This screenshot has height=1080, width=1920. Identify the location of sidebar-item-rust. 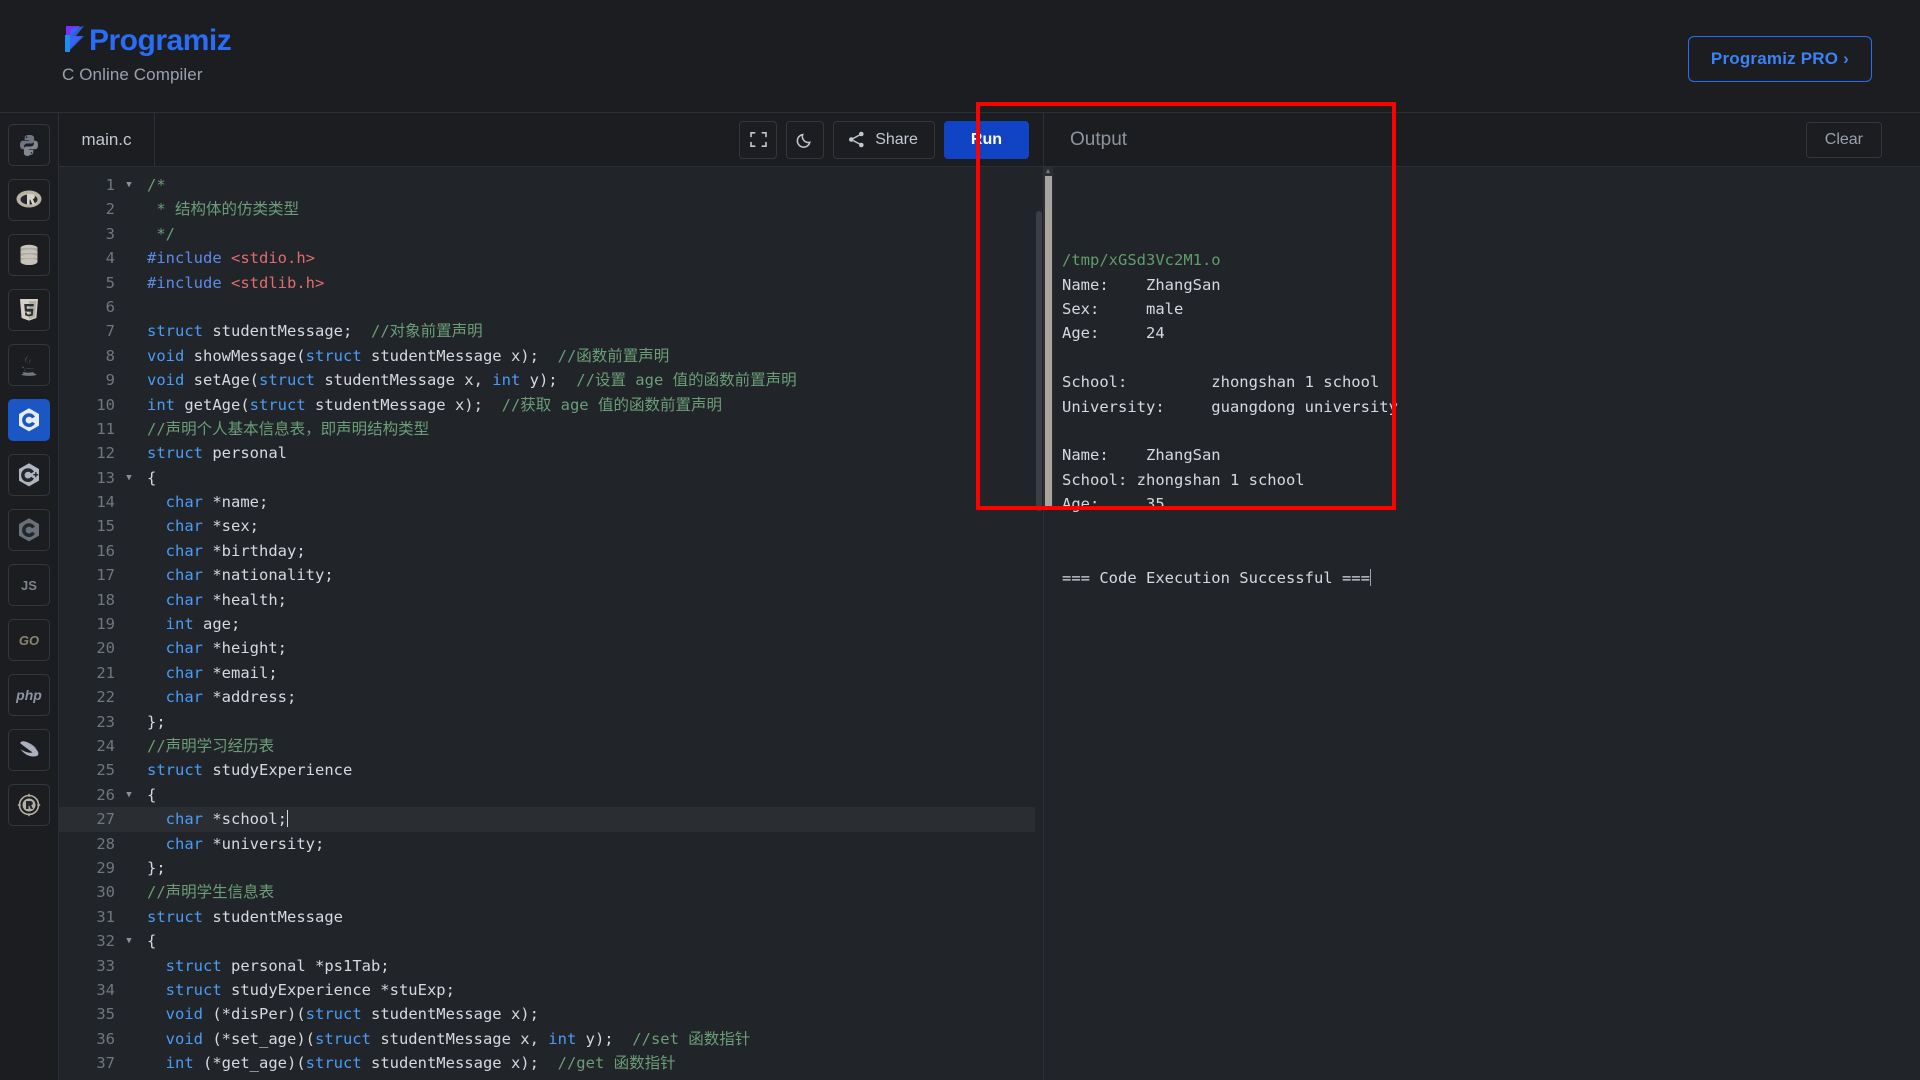
(29, 805).